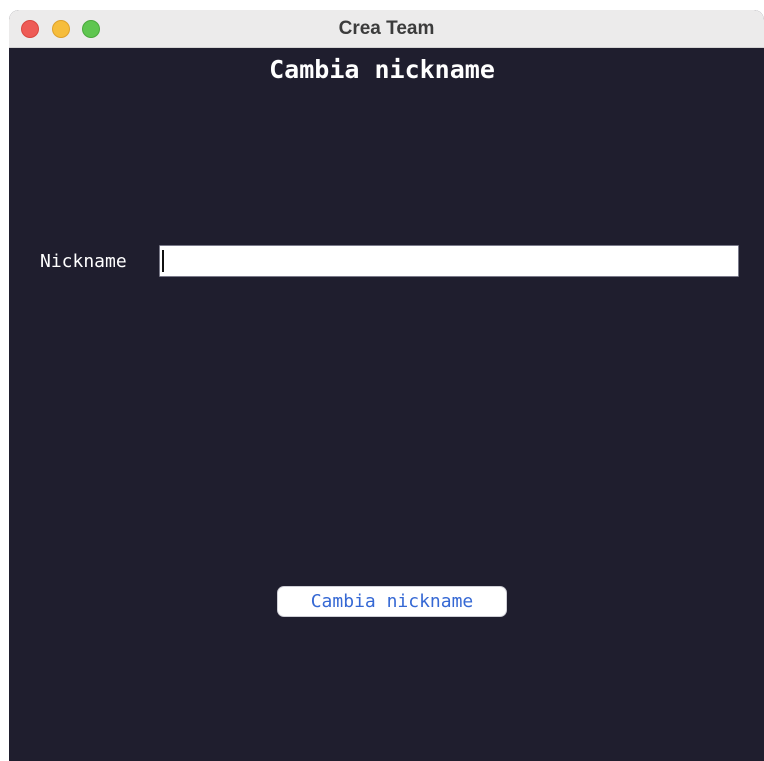  Describe the element at coordinates (83, 261) in the screenshot. I see `nickname-label: Nickname` at that location.